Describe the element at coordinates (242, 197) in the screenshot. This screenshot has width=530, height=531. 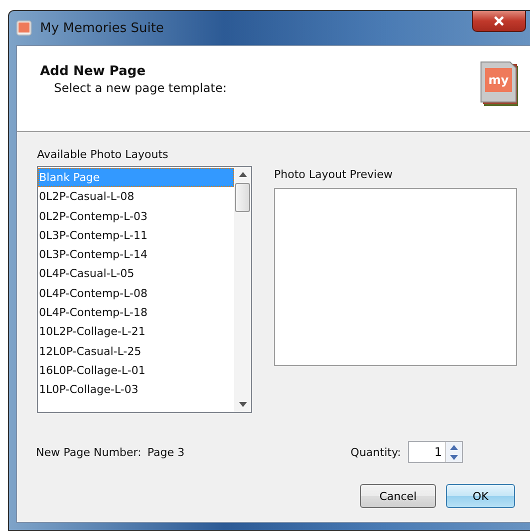
I see `scroll-thumb` at that location.